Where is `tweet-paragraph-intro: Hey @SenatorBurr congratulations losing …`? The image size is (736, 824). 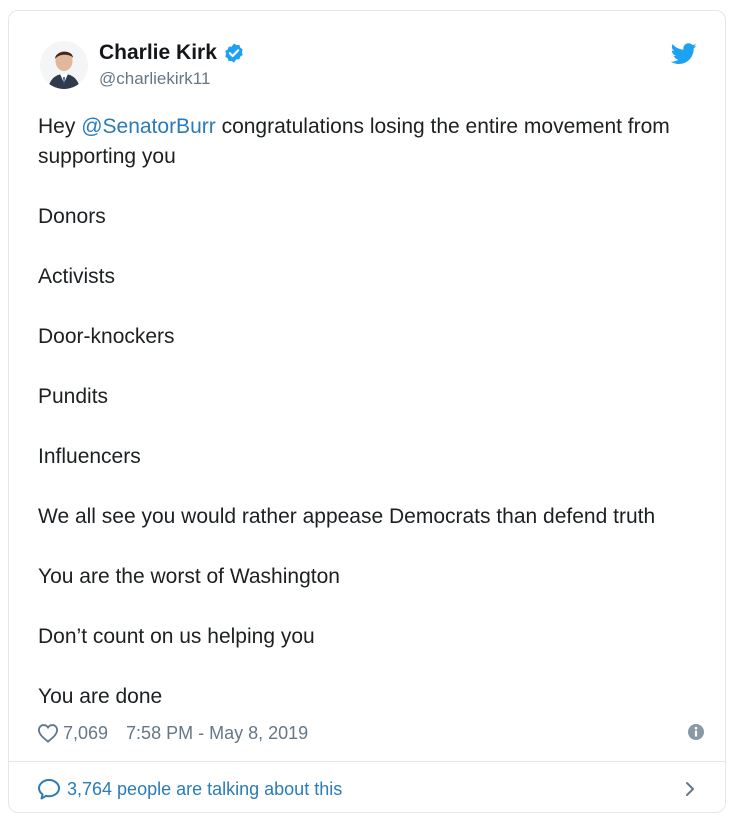 tweet-paragraph-intro: Hey @SenatorBurr congratulations losing … is located at coordinates (373, 142).